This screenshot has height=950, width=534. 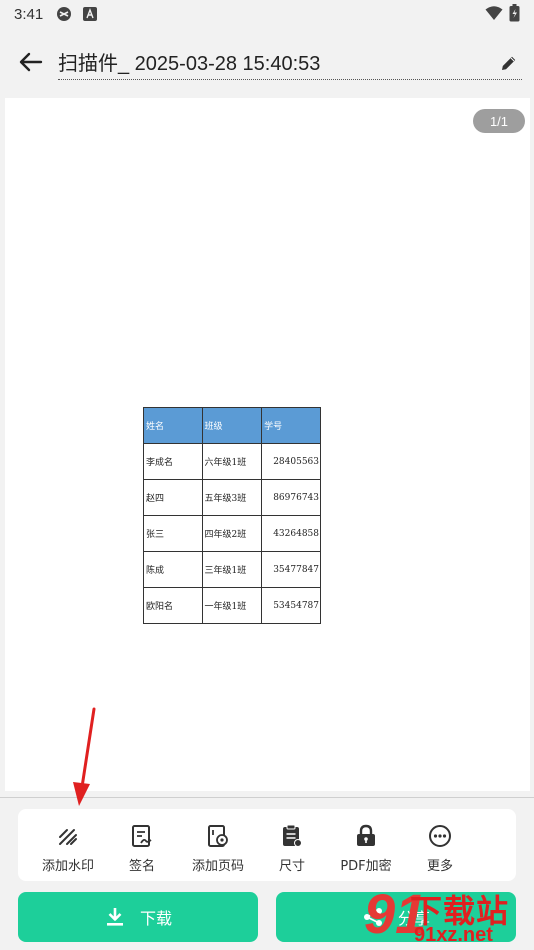 I want to click on table-header-cell: 学号, so click(x=291, y=425).